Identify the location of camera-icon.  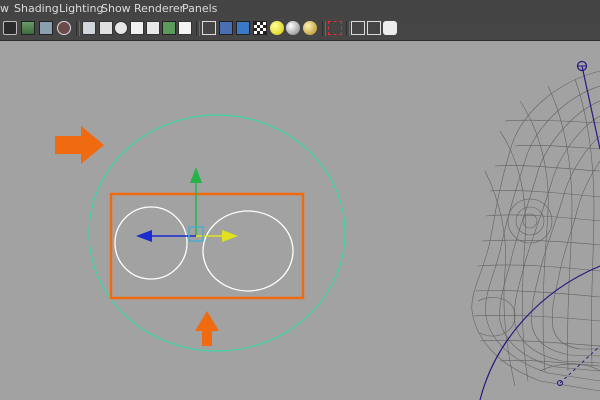
(10, 28).